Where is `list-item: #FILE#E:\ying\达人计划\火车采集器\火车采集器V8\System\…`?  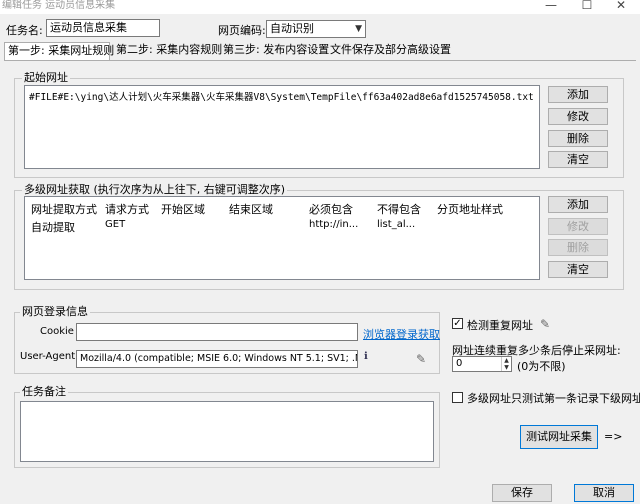
list-item: #FILE#E:\ying\达人计划\火车采集器\火车采集器V8\System\… is located at coordinates (281, 96).